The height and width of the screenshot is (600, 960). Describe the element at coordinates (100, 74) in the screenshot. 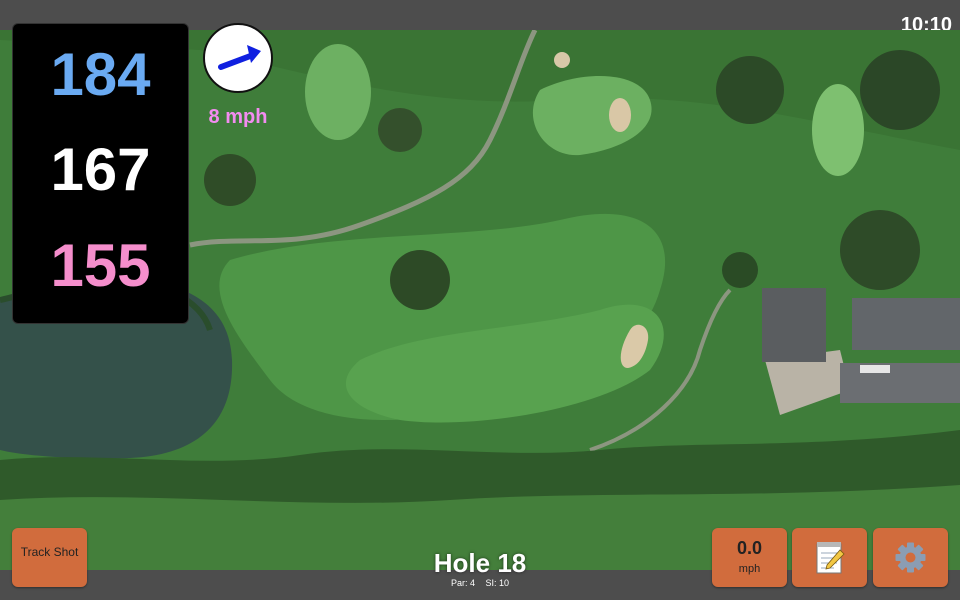

I see `back-distance: 184` at that location.